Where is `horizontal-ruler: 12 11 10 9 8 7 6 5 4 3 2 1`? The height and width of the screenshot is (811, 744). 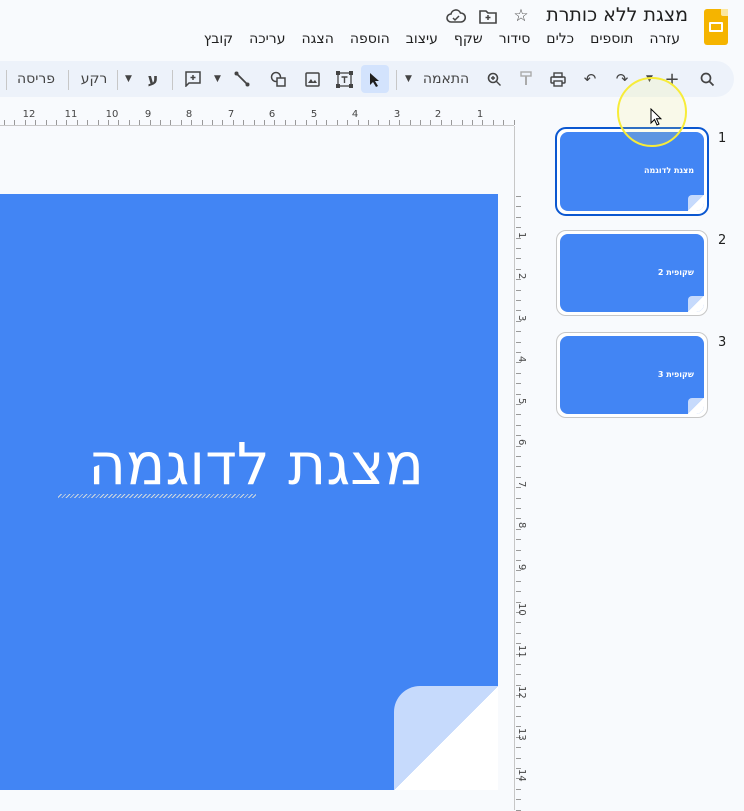
horizontal-ruler: 12 11 10 9 8 7 6 5 4 3 2 1 is located at coordinates (257, 116).